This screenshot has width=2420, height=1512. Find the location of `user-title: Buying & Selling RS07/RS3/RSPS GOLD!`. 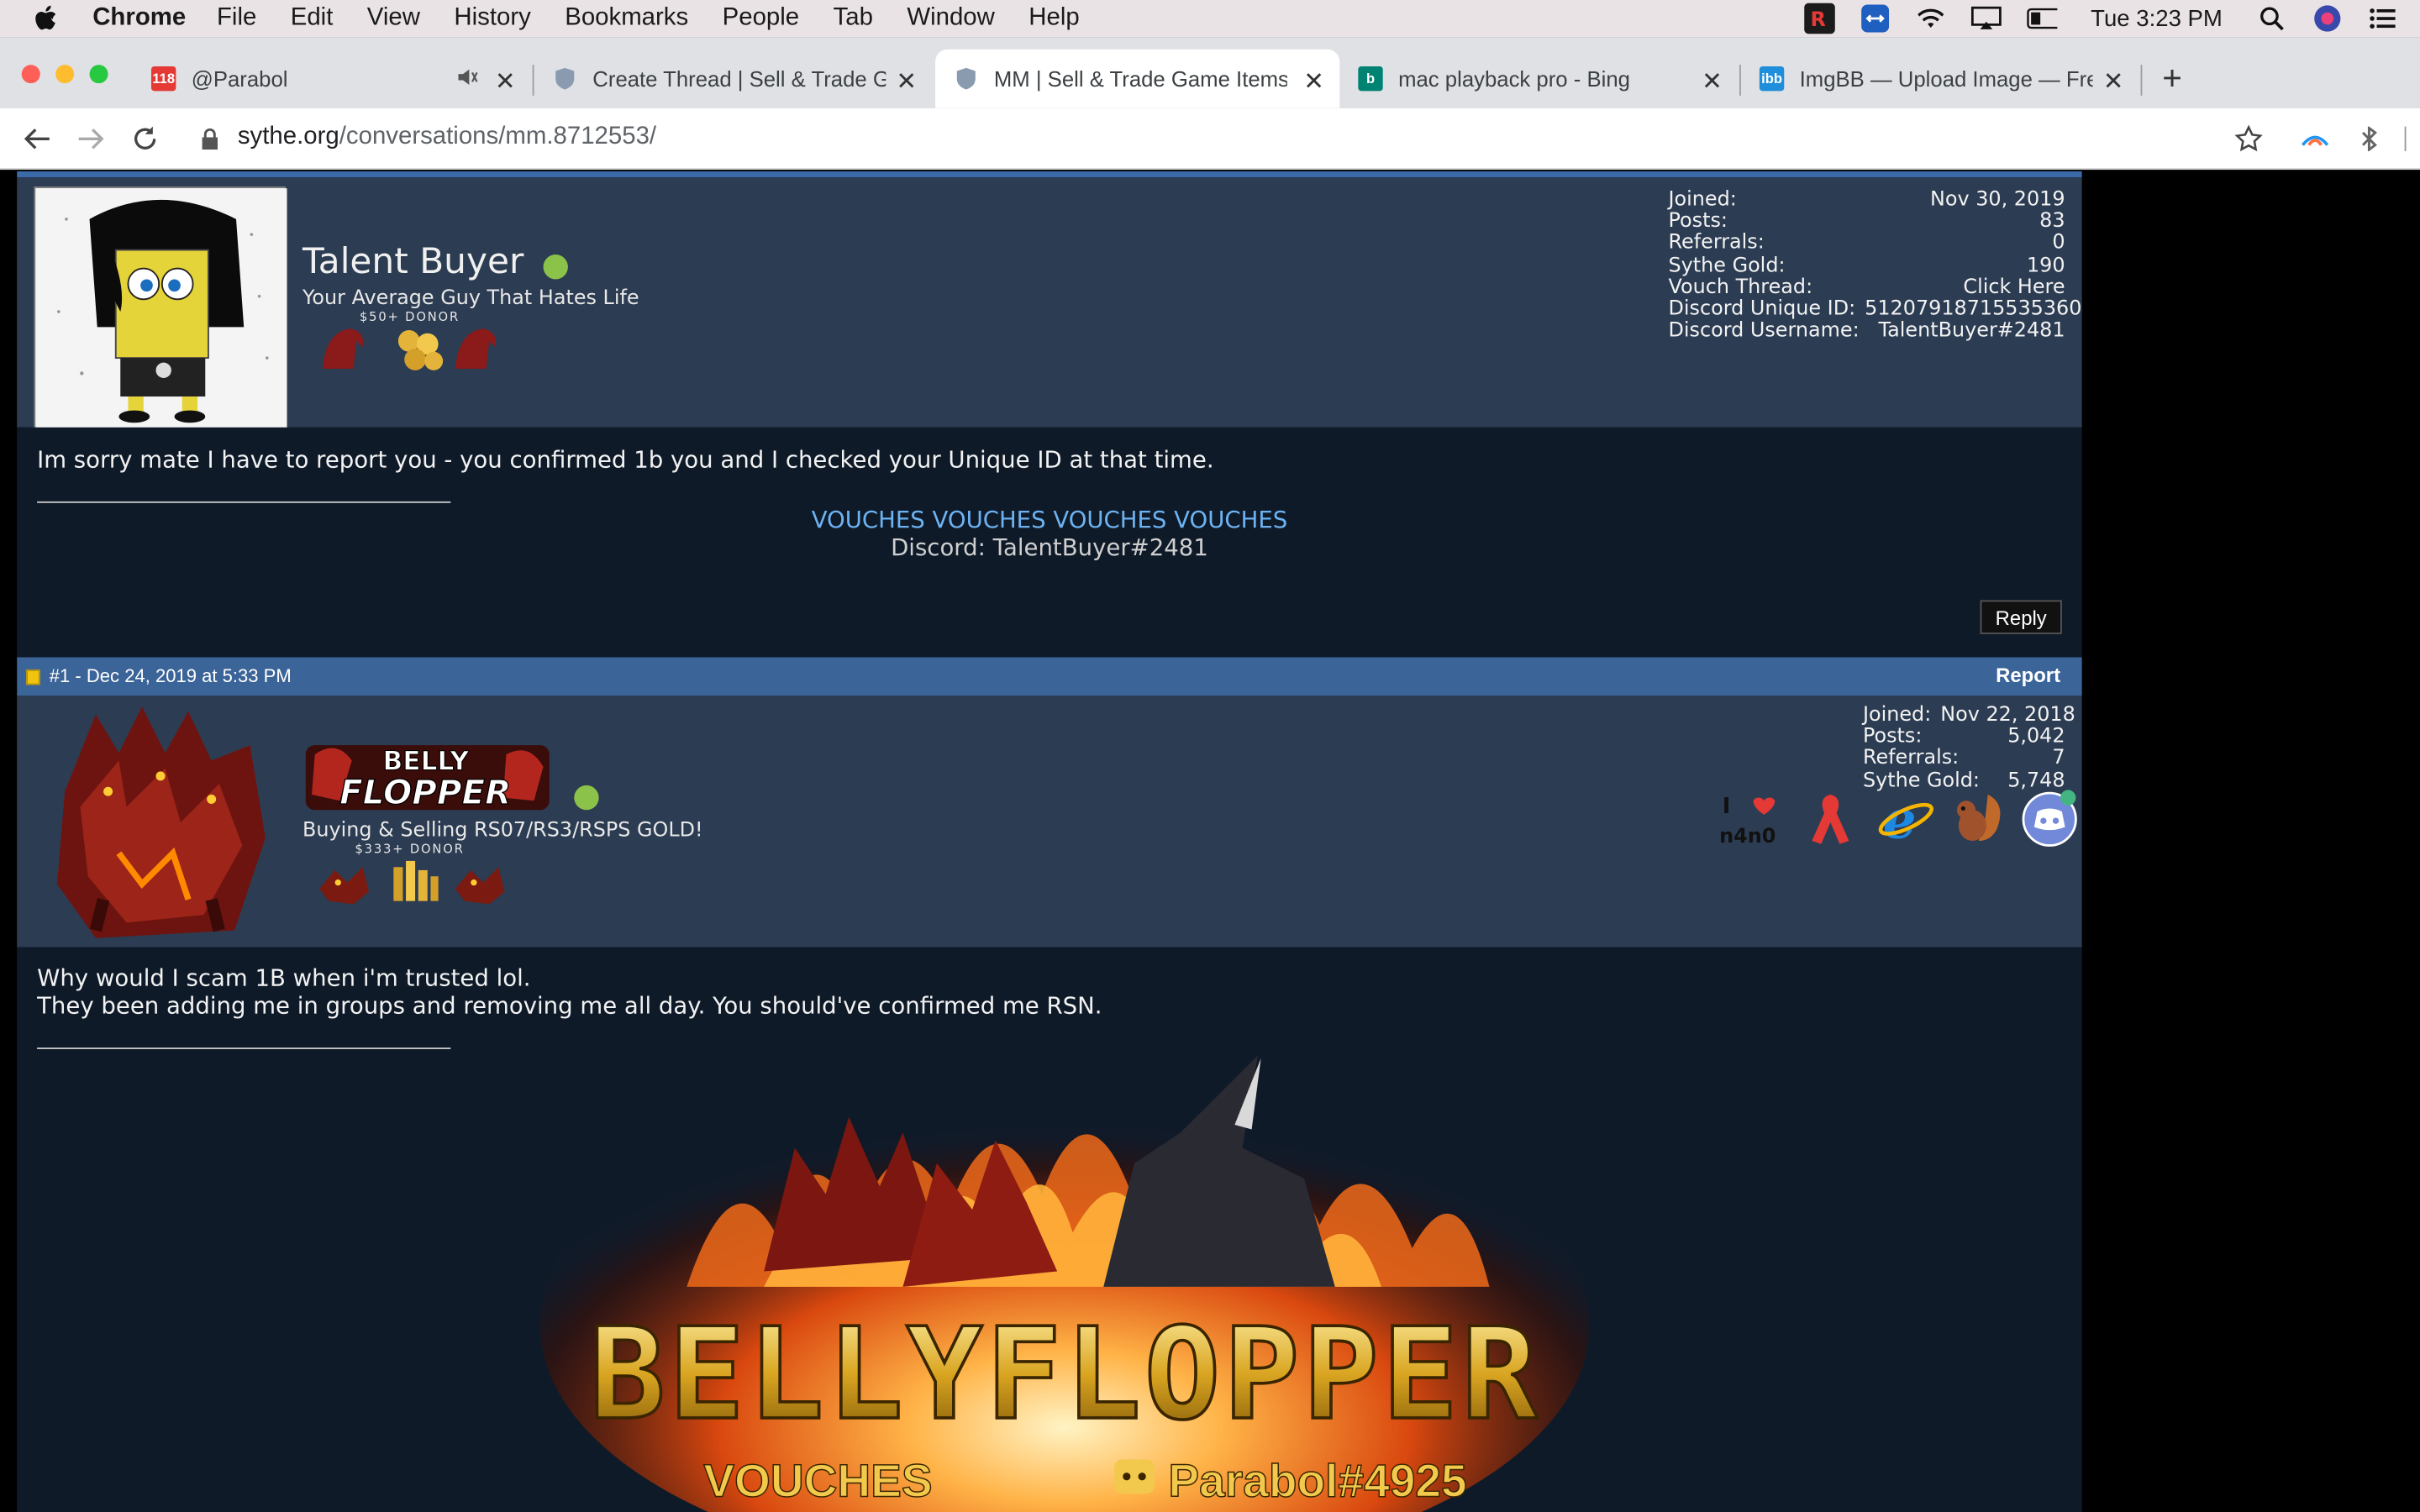

user-title: Buying & Selling RS07/RS3/RSPS GOLD! is located at coordinates (502, 831).